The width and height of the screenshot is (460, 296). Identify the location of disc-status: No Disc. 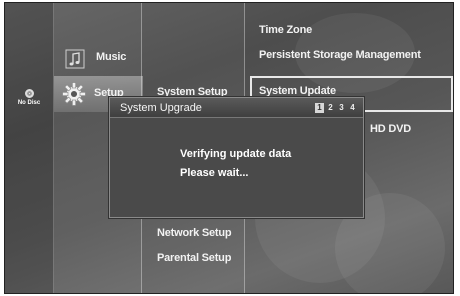
(29, 97).